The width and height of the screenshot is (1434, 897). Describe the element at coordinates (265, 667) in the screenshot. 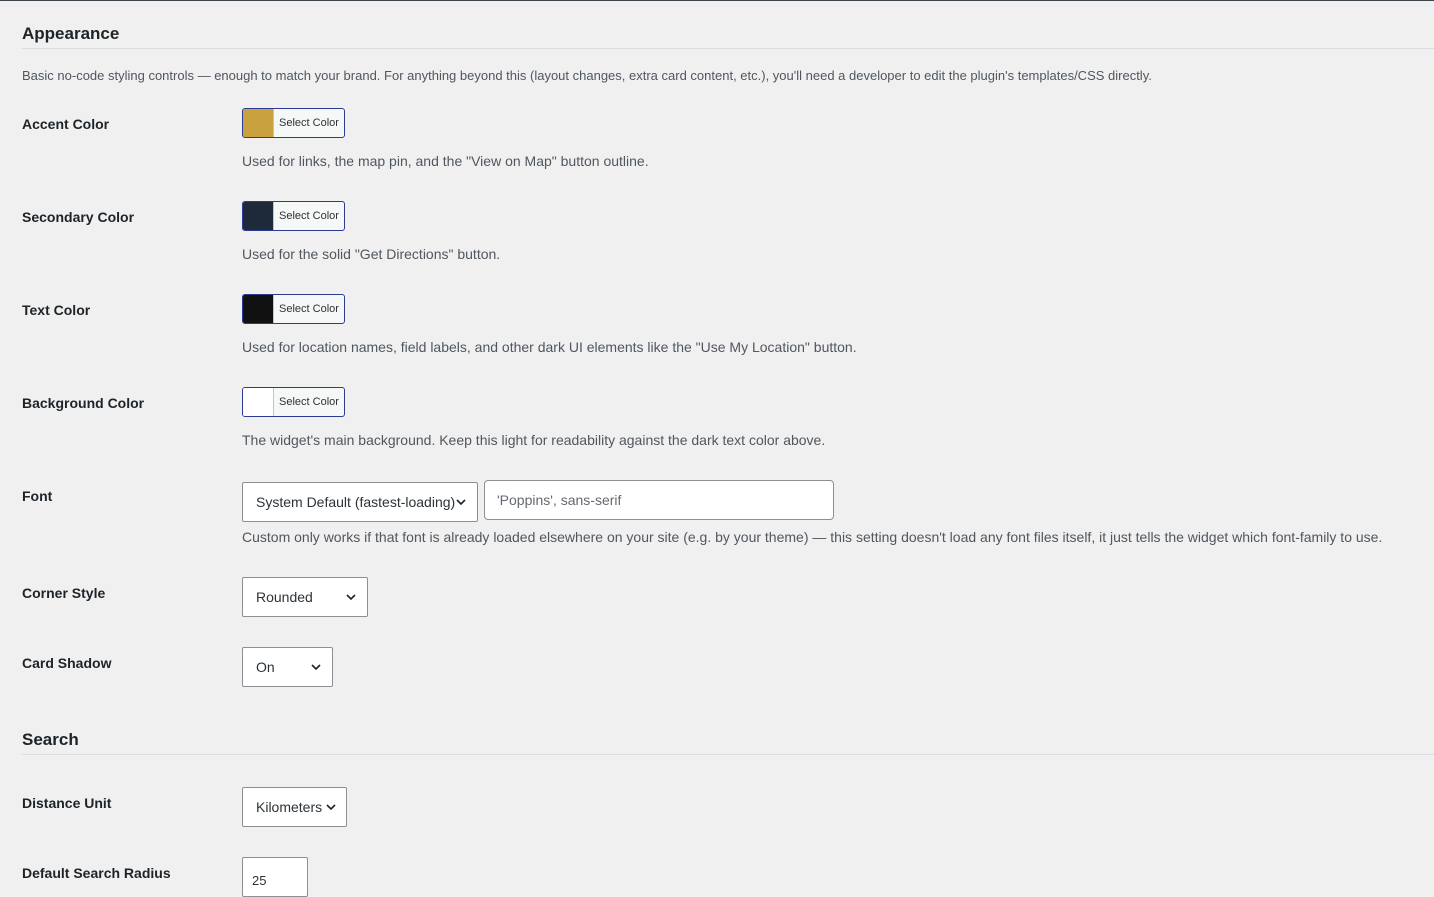

I see `card-shadow-value: On` at that location.